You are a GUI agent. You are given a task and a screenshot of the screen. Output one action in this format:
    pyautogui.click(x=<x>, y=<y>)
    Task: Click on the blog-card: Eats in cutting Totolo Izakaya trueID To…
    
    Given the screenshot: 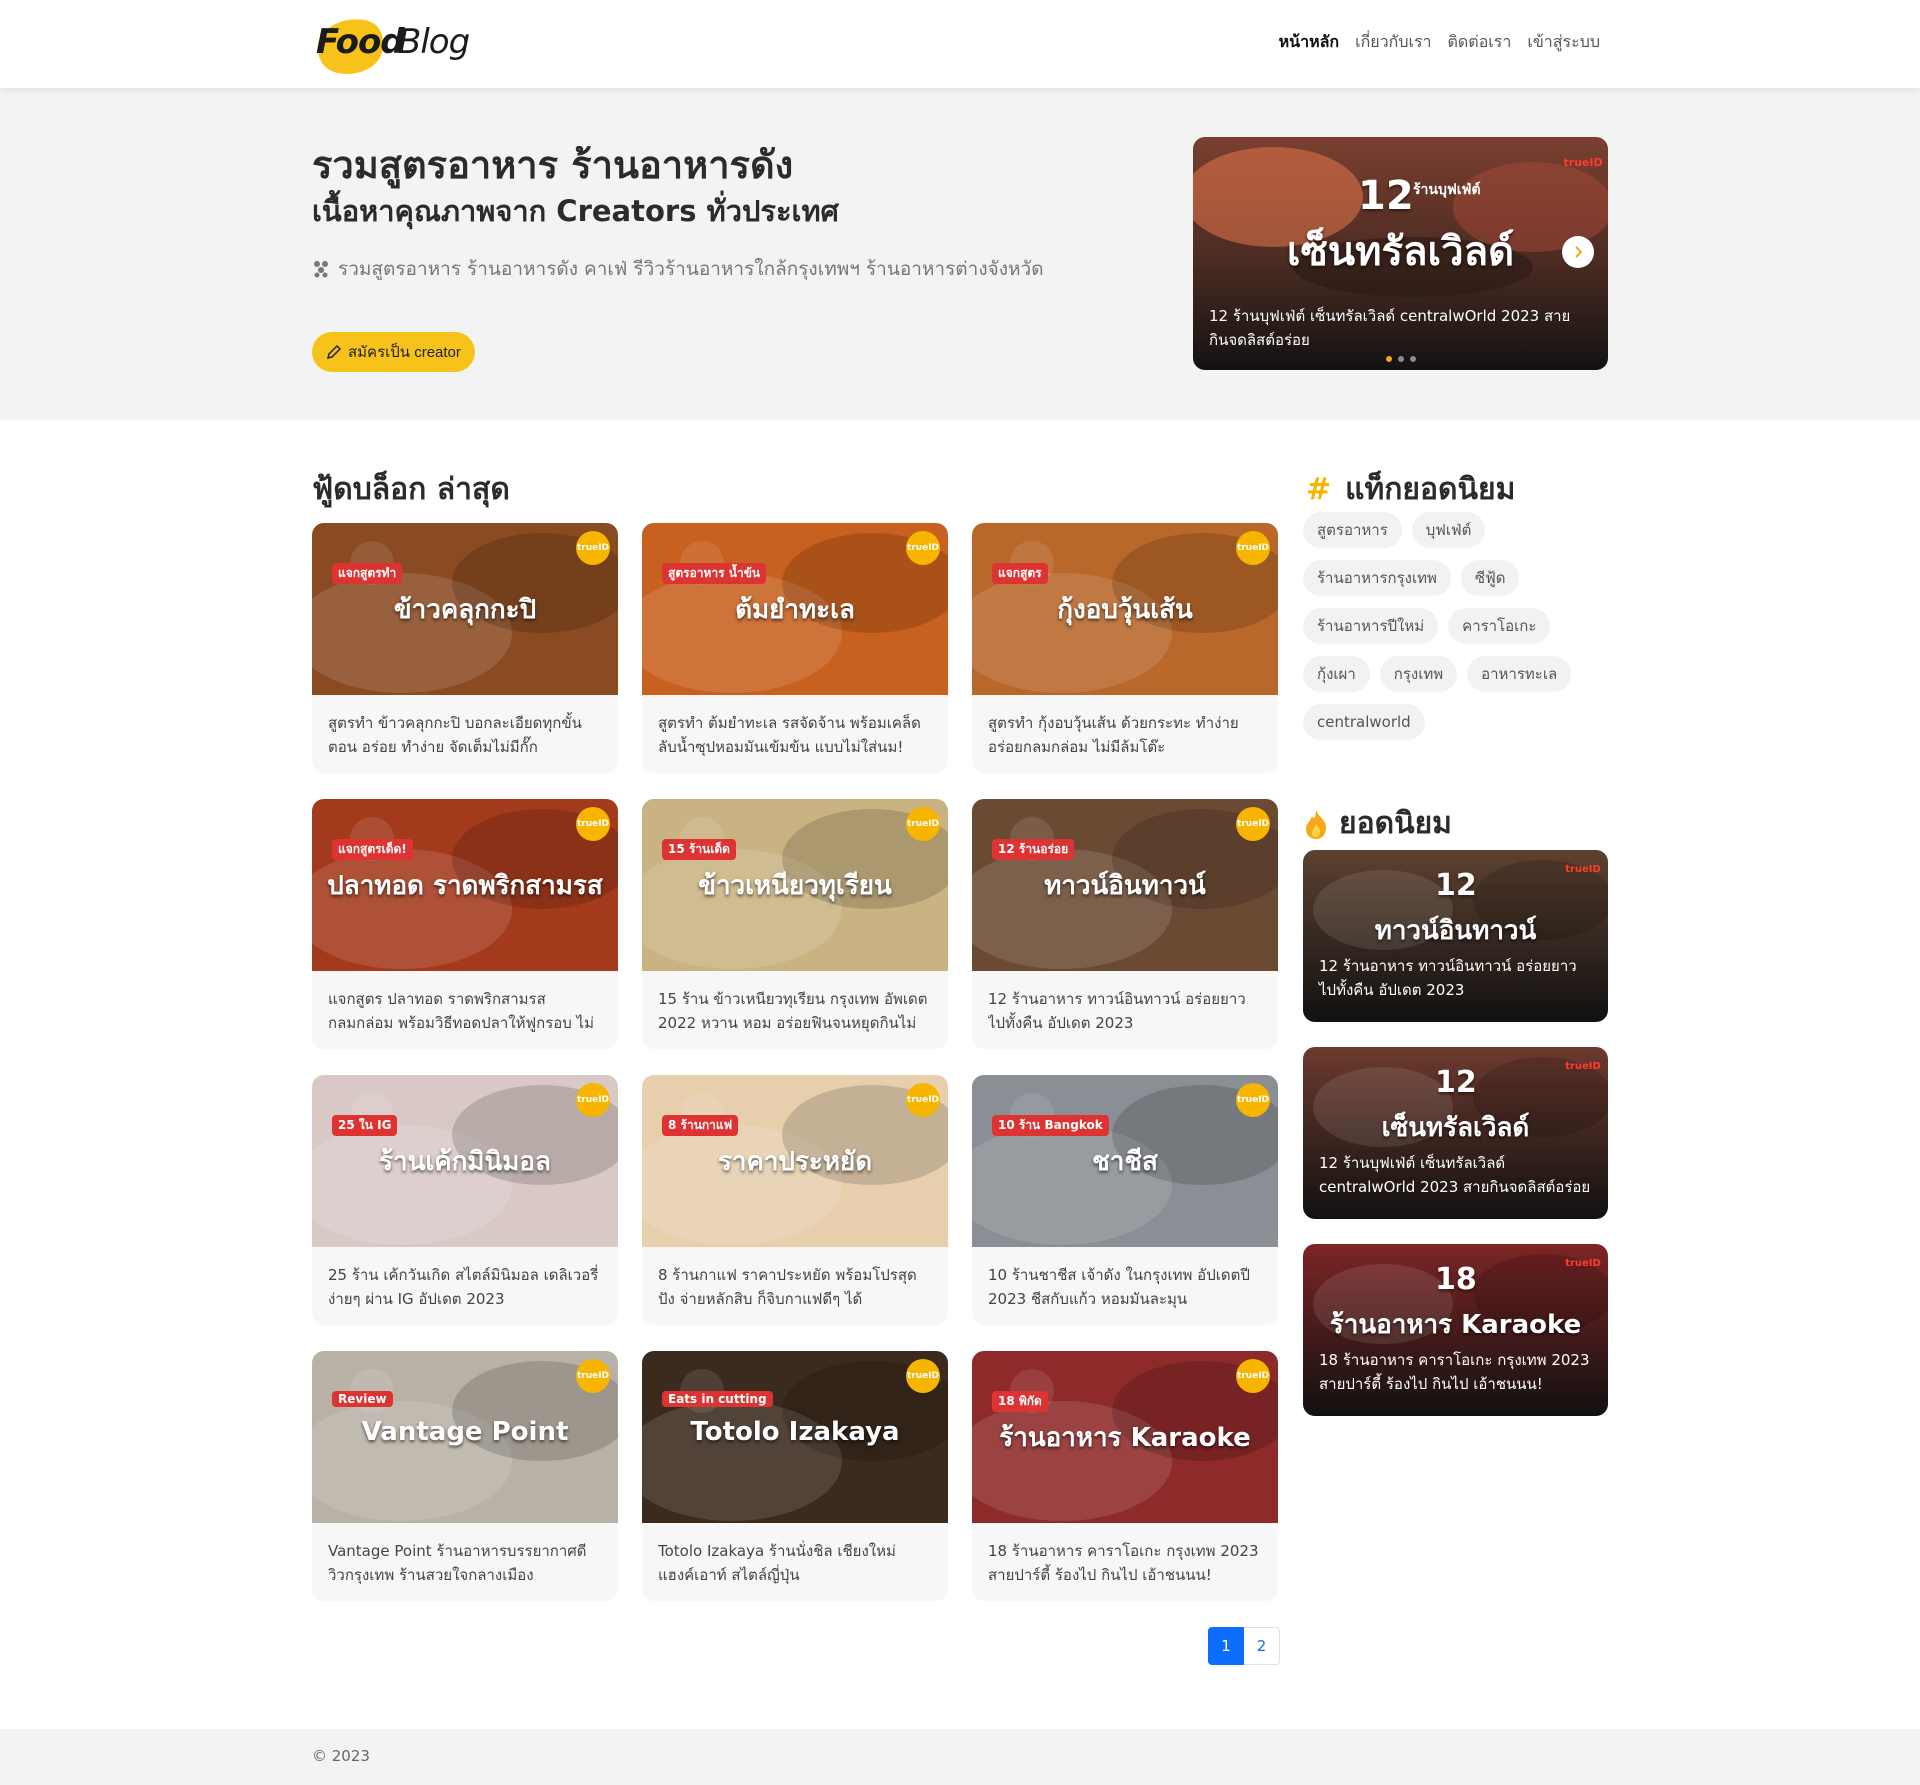 What is the action you would take?
    pyautogui.click(x=795, y=1476)
    